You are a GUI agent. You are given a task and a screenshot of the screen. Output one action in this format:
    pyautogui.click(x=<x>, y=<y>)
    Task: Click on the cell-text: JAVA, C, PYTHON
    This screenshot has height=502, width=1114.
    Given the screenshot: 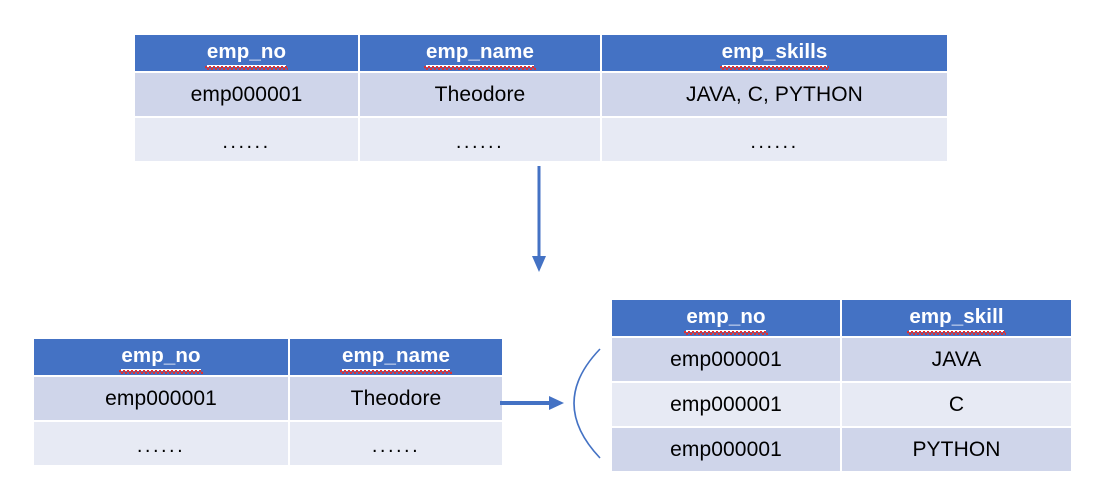 What is the action you would take?
    pyautogui.click(x=774, y=94)
    